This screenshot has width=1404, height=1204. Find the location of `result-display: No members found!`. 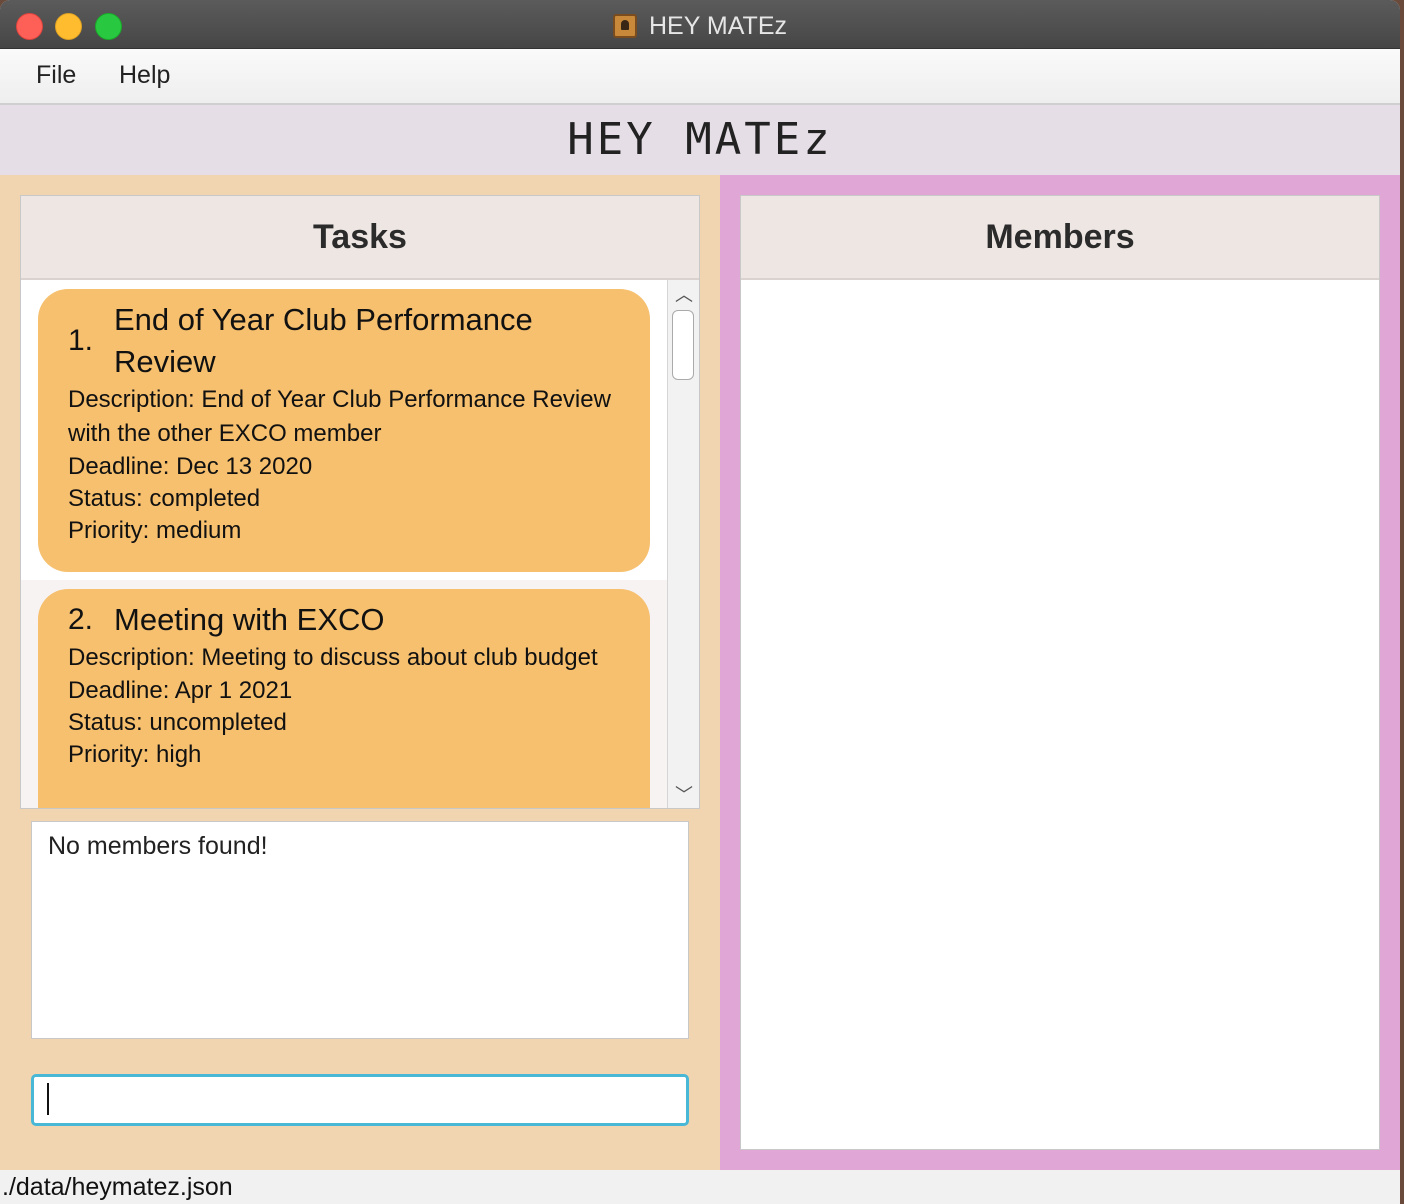

result-display: No members found! is located at coordinates (360, 930).